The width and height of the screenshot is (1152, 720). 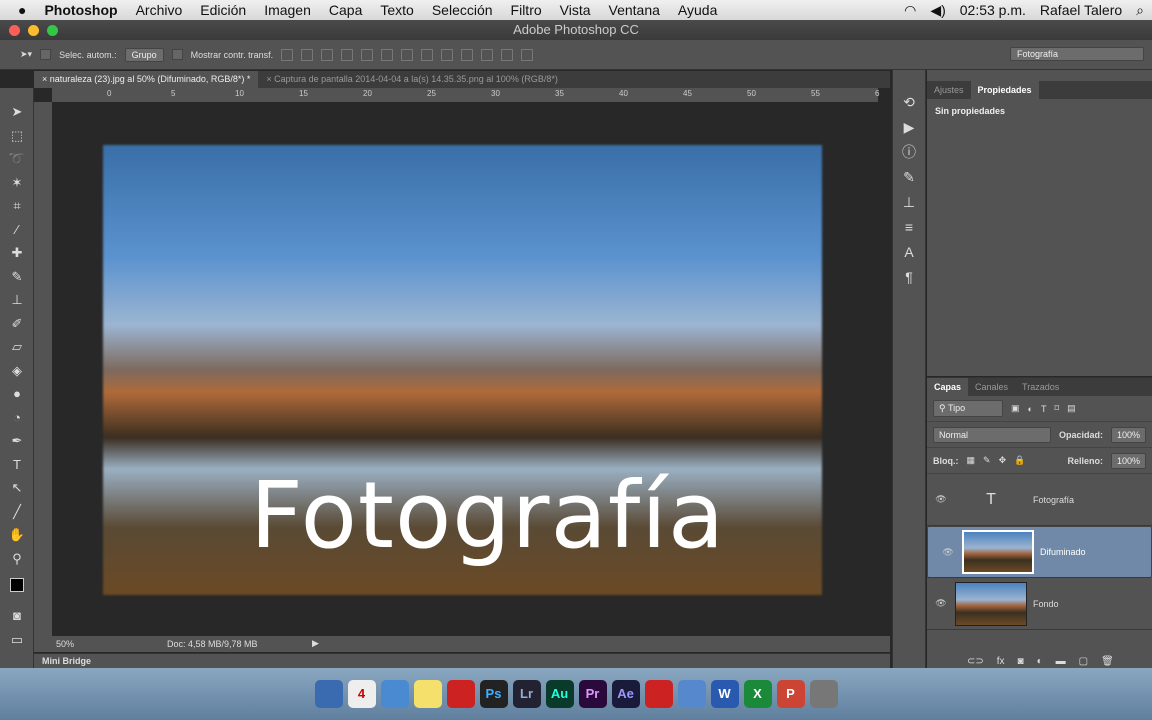 What do you see at coordinates (367, 54) in the screenshot?
I see `align-hcenter-icon` at bounding box center [367, 54].